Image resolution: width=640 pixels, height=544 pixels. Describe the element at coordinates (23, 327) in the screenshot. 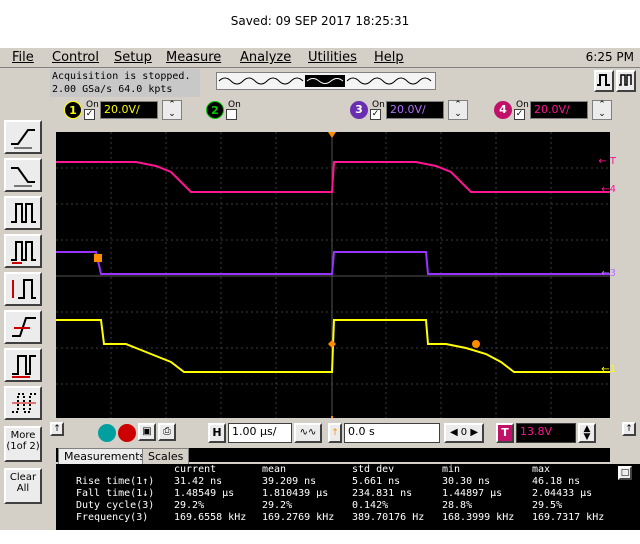

I see `measure-rise-button` at that location.